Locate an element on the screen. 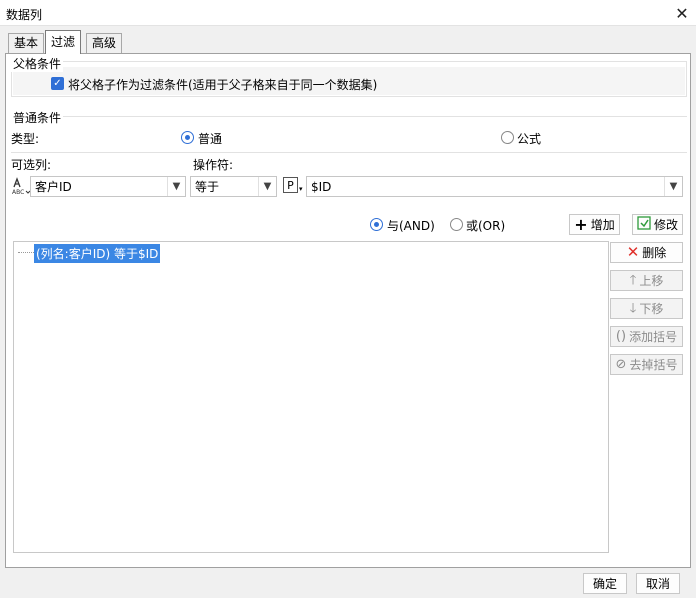 Image resolution: width=696 pixels, height=598 pixels. normal-condition-label: 普通条件 is located at coordinates (37, 117).